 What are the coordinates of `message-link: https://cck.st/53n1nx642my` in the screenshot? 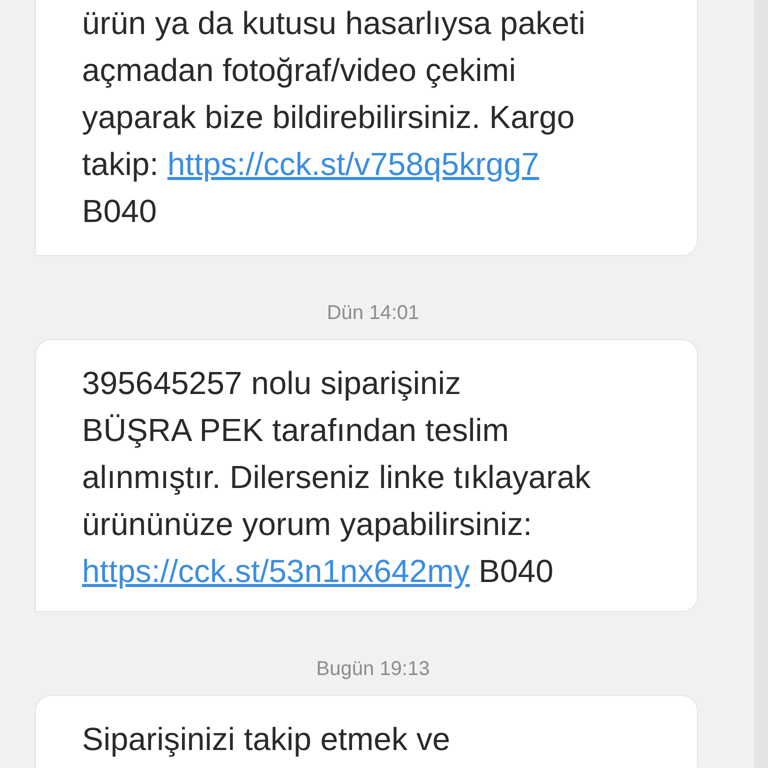 It's located at (276, 571).